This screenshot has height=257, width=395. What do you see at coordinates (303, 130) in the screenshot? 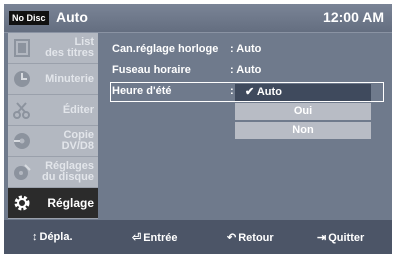
I see `dropdown-option-non: Non` at bounding box center [303, 130].